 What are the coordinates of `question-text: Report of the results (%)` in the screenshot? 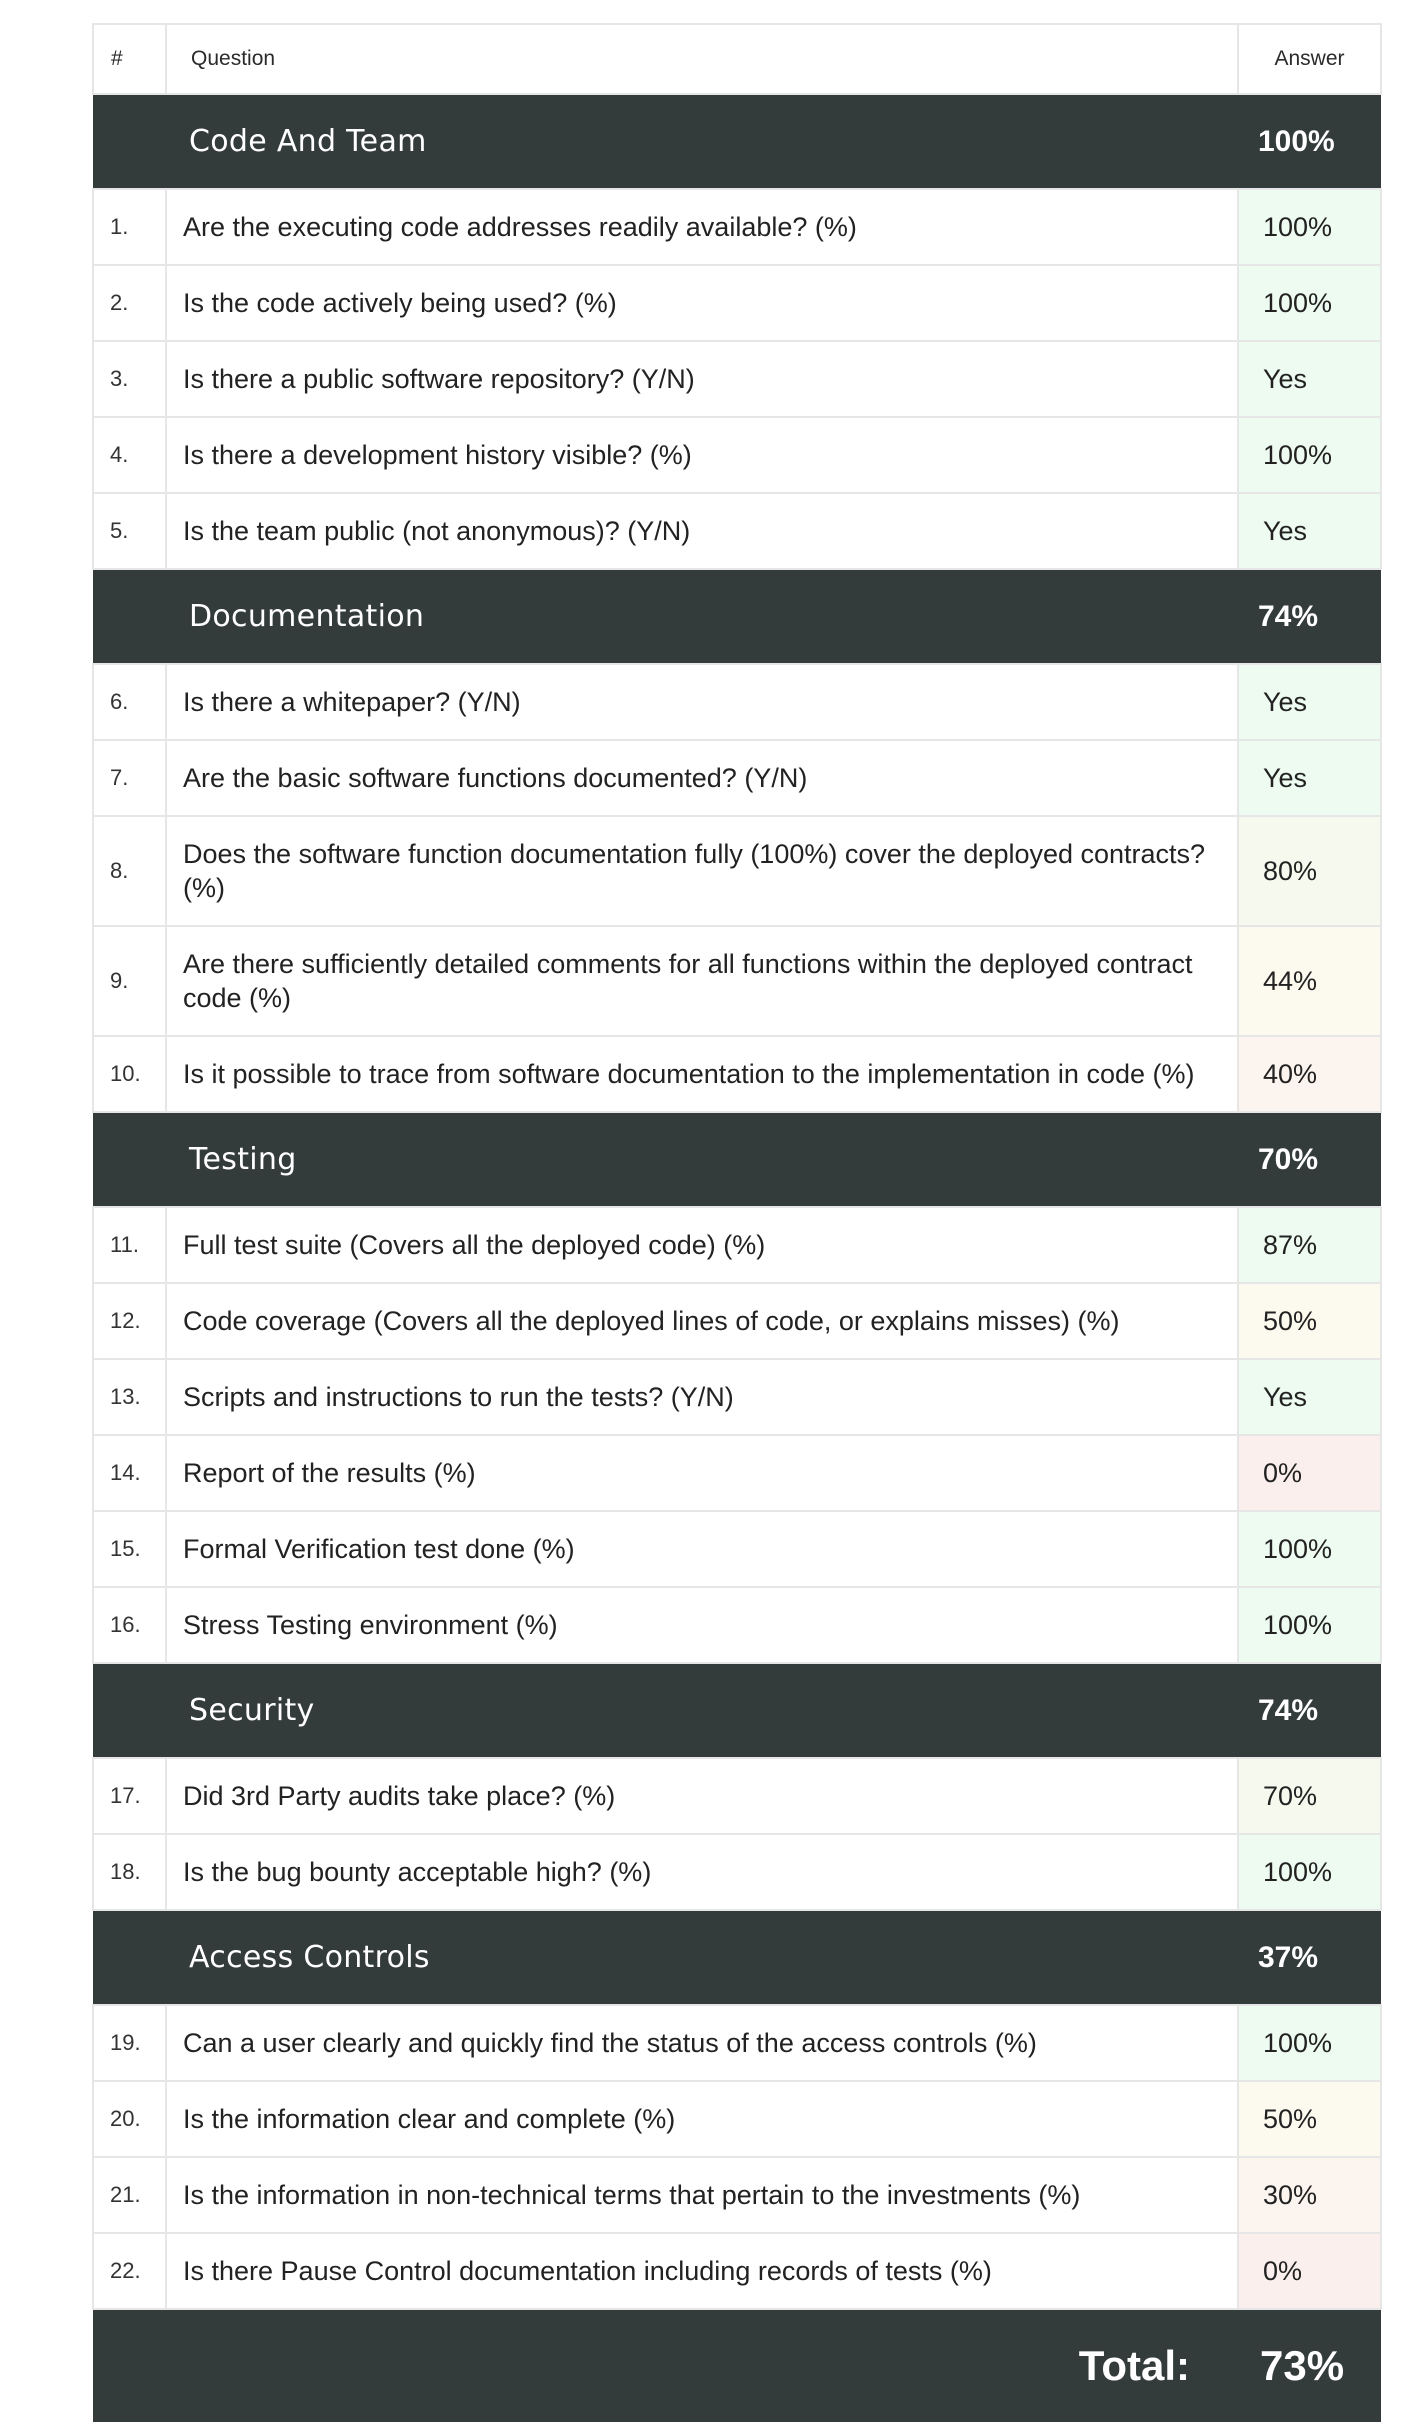 It's located at (702, 1473).